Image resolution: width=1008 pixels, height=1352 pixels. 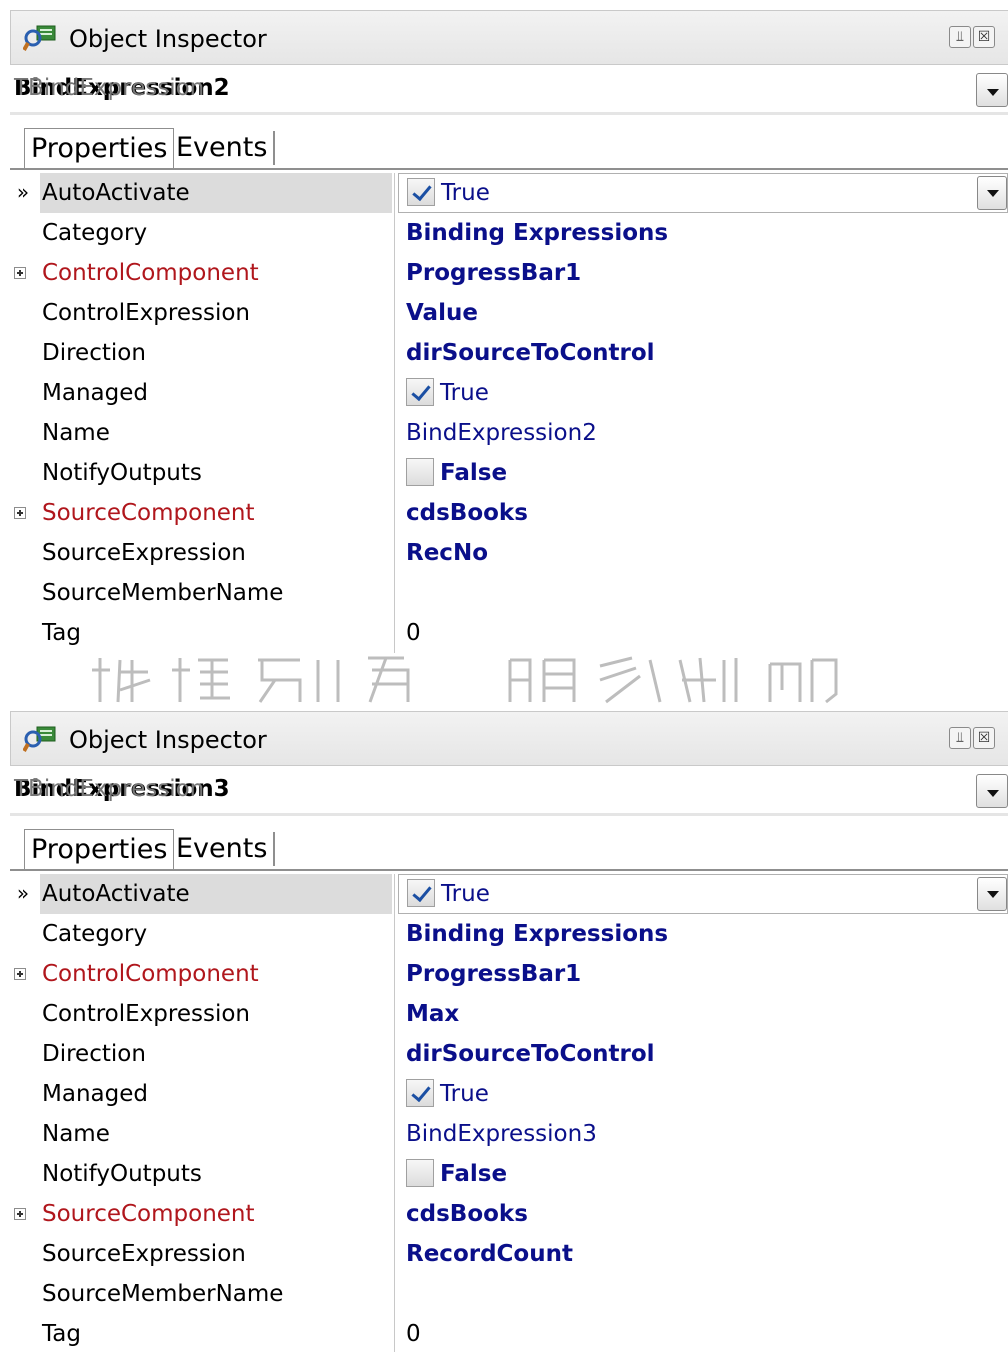 What do you see at coordinates (707, 1254) in the screenshot?
I see `property-value: RecordCount` at bounding box center [707, 1254].